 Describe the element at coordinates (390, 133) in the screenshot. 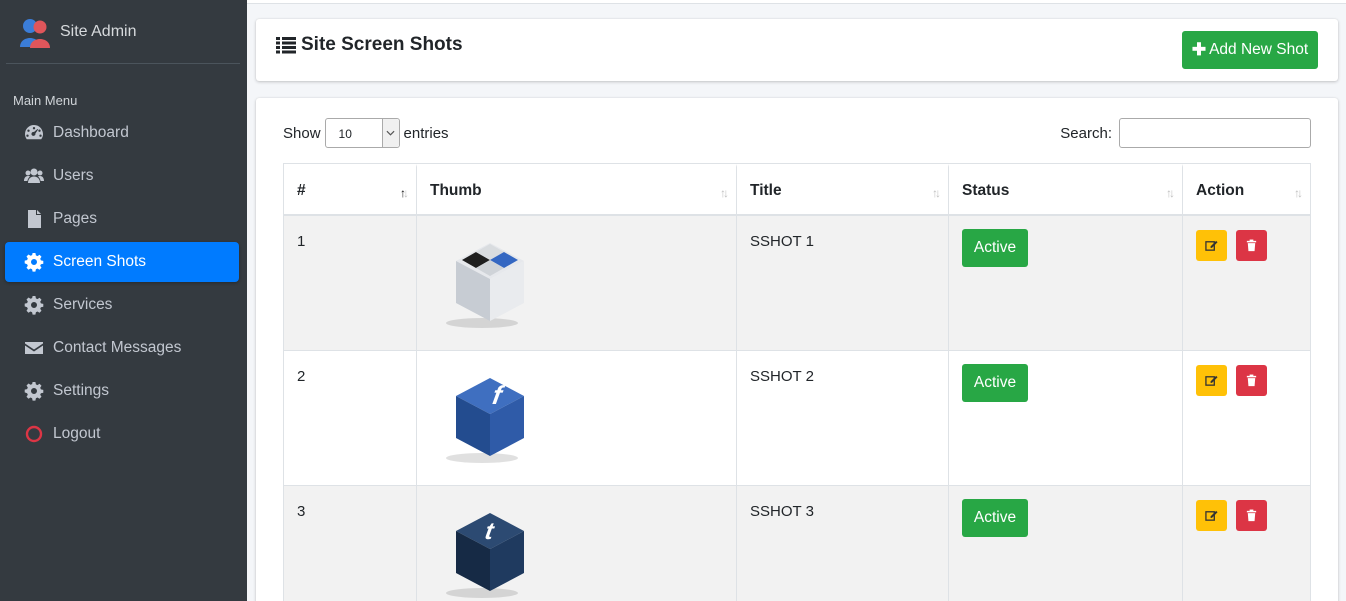

I see `chevron-down-icon` at that location.